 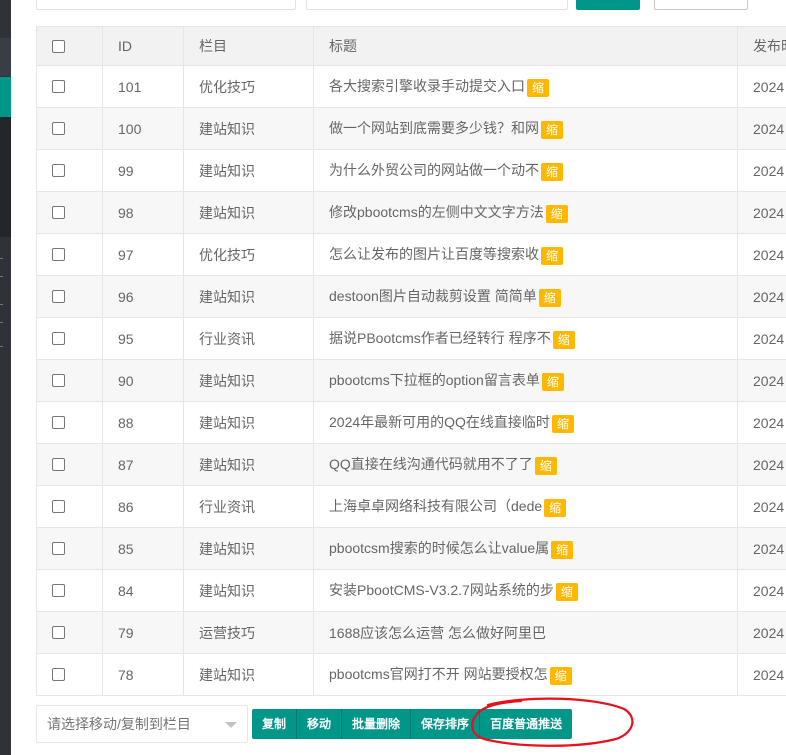 I want to click on batch-delete-button: 批量删除, so click(x=377, y=724).